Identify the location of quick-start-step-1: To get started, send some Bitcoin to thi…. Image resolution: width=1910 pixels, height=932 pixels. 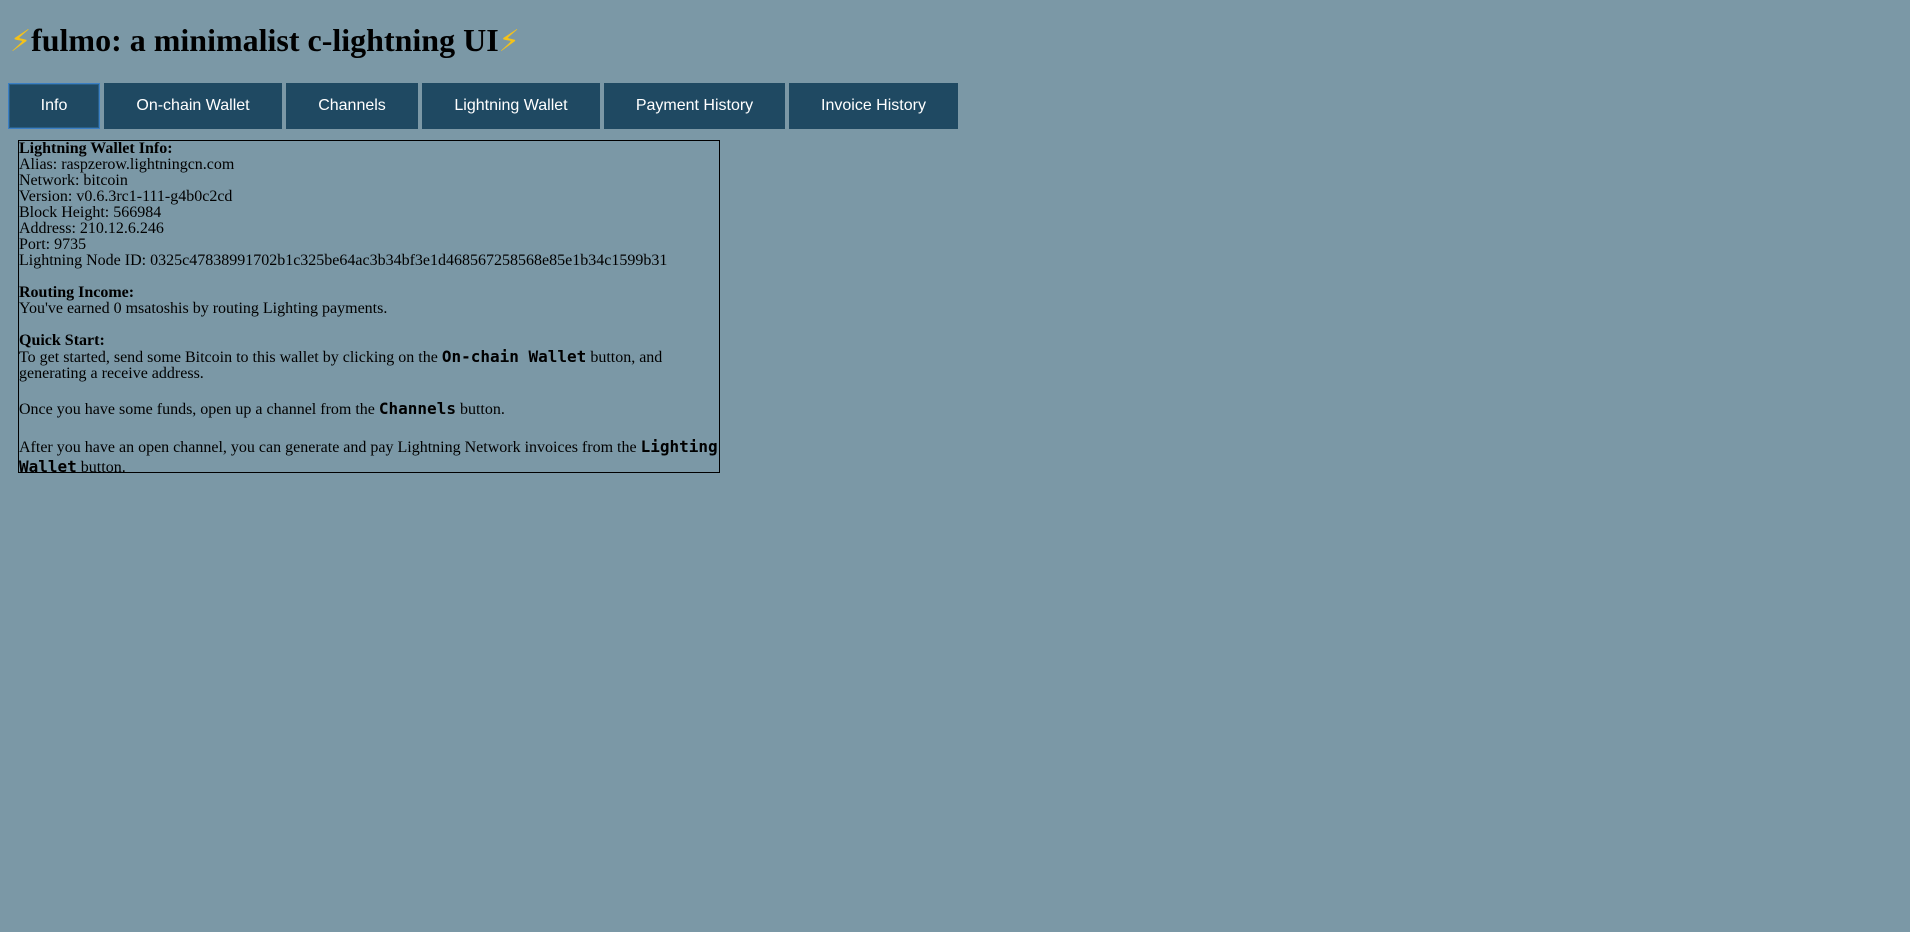
(369, 365).